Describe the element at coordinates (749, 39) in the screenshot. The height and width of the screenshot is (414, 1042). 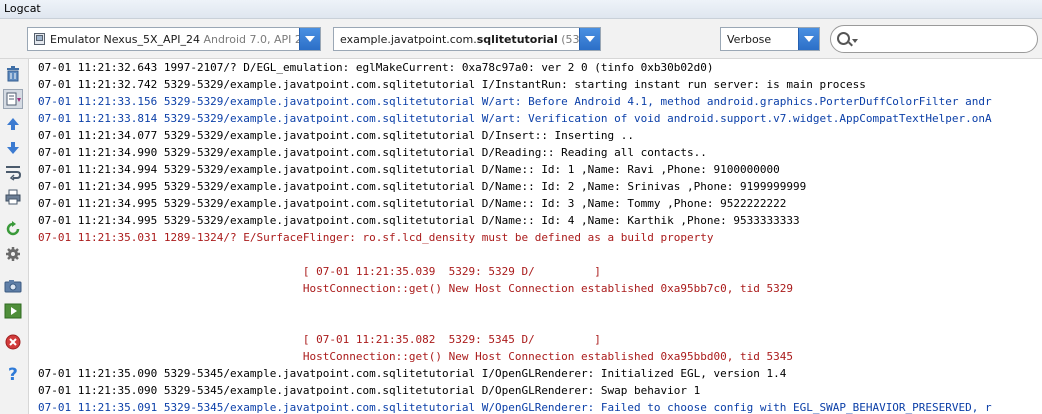
I see `log-level-value: Verbose` at that location.